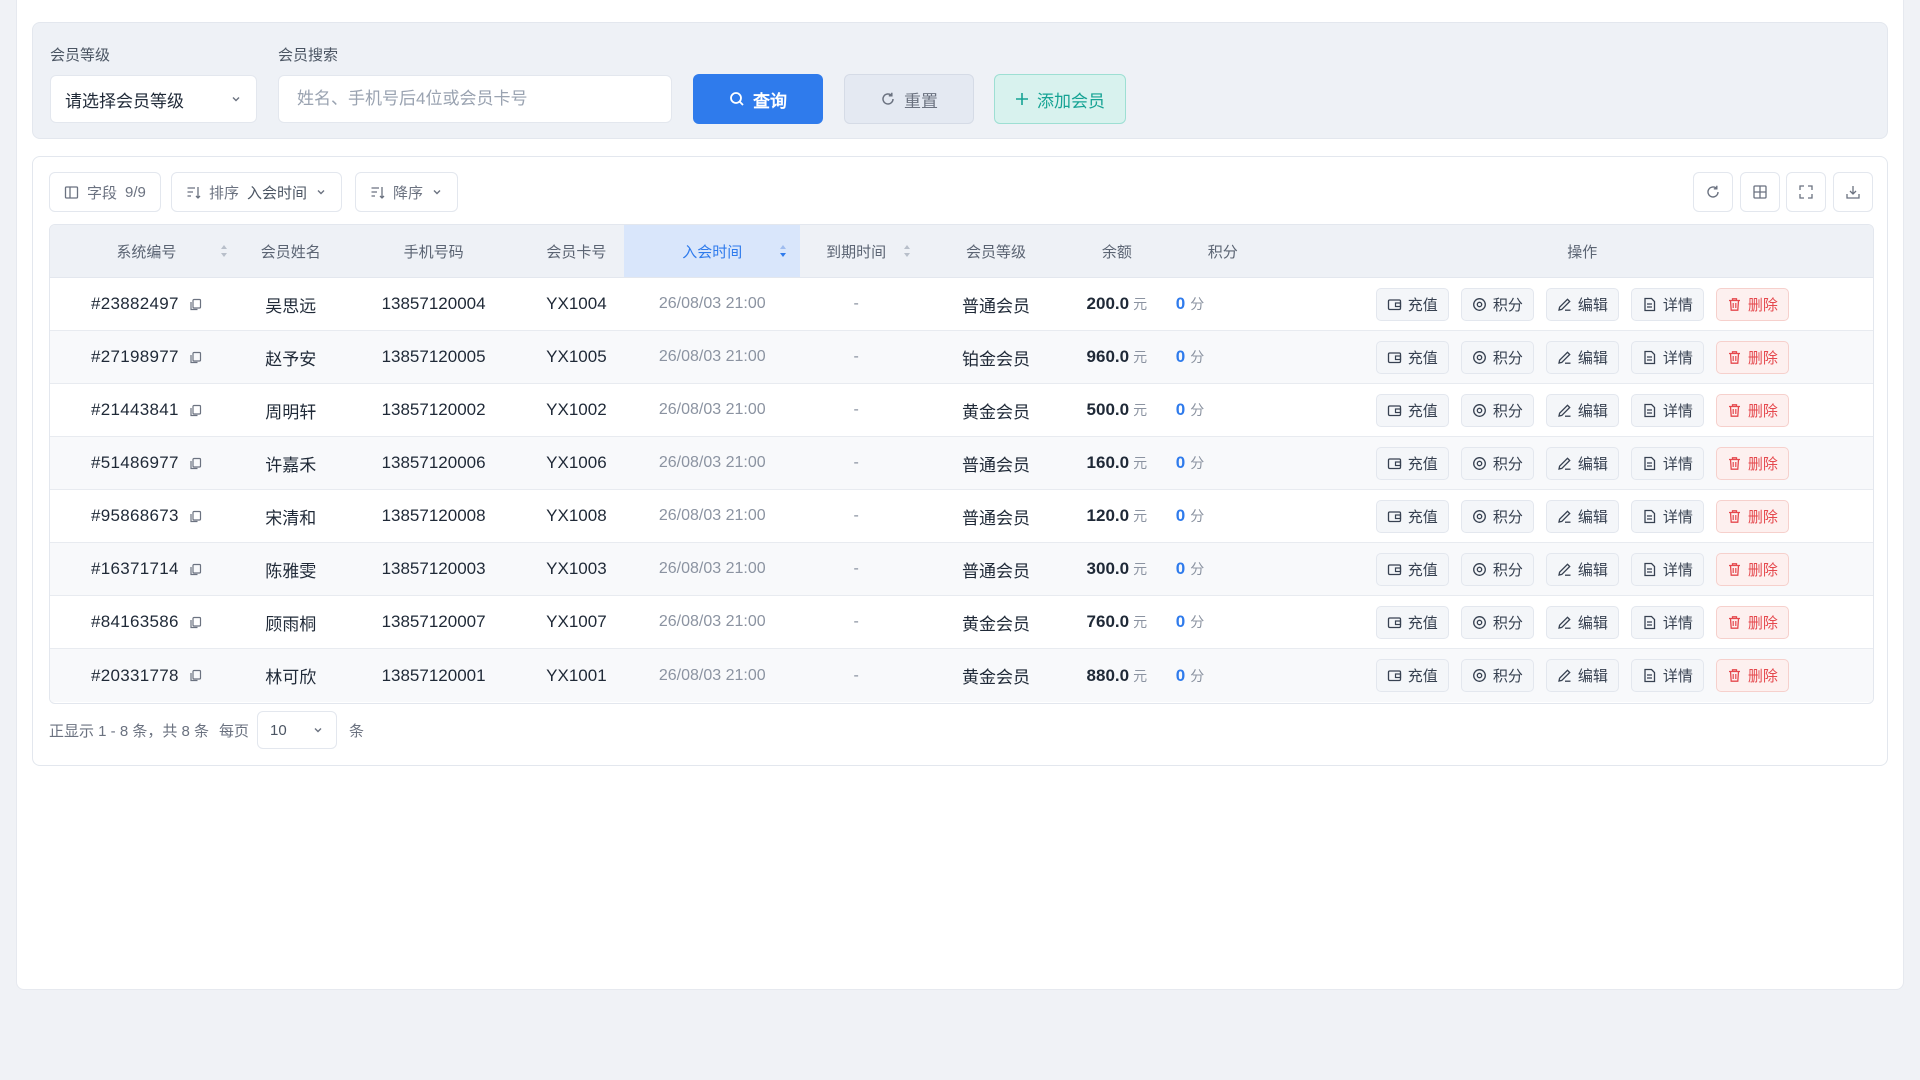 The width and height of the screenshot is (1920, 1080). Describe the element at coordinates (433, 621) in the screenshot. I see `cell-phone: 13857120007` at that location.